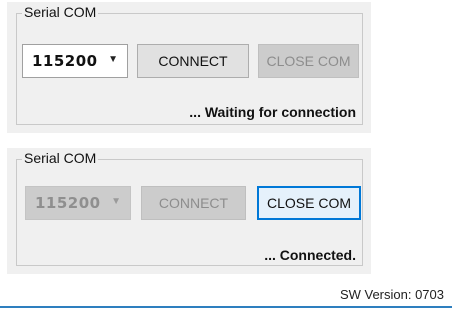 The width and height of the screenshot is (452, 312). Describe the element at coordinates (391, 294) in the screenshot. I see `sw-version-label: SW Version: 0703` at that location.